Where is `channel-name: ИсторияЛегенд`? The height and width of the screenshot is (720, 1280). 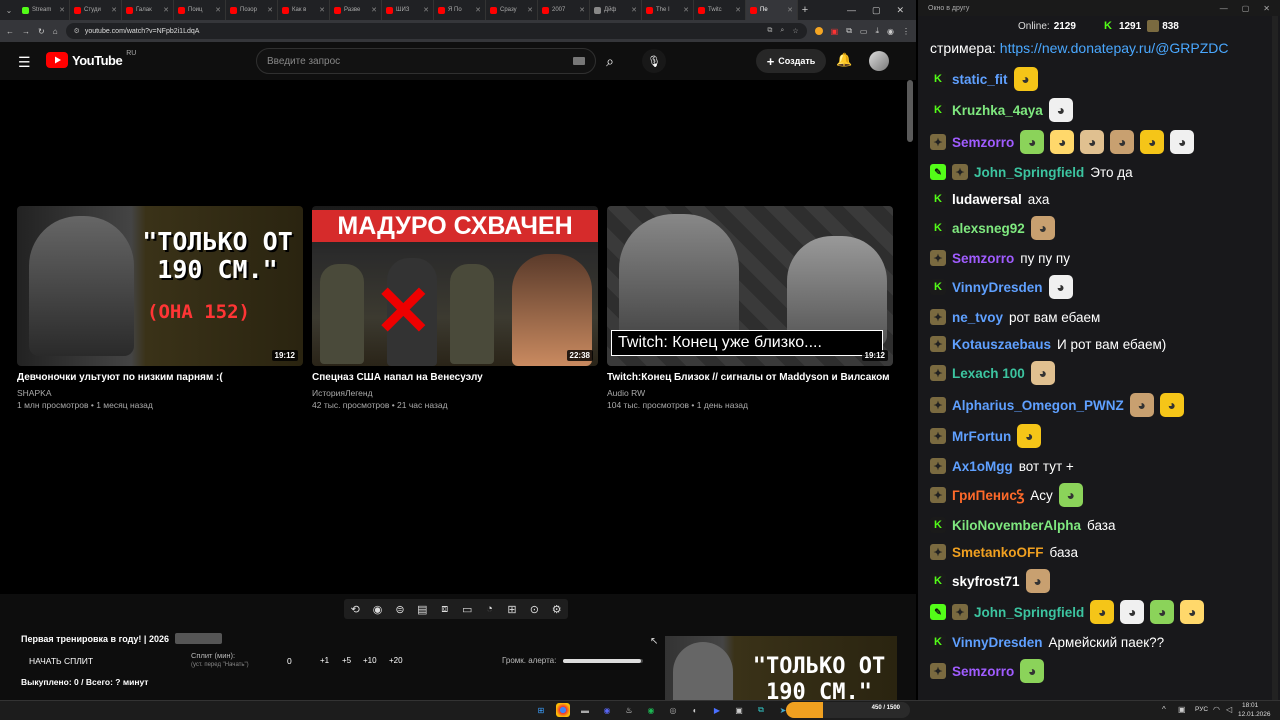
channel-name: ИсторияЛегенд is located at coordinates (455, 393).